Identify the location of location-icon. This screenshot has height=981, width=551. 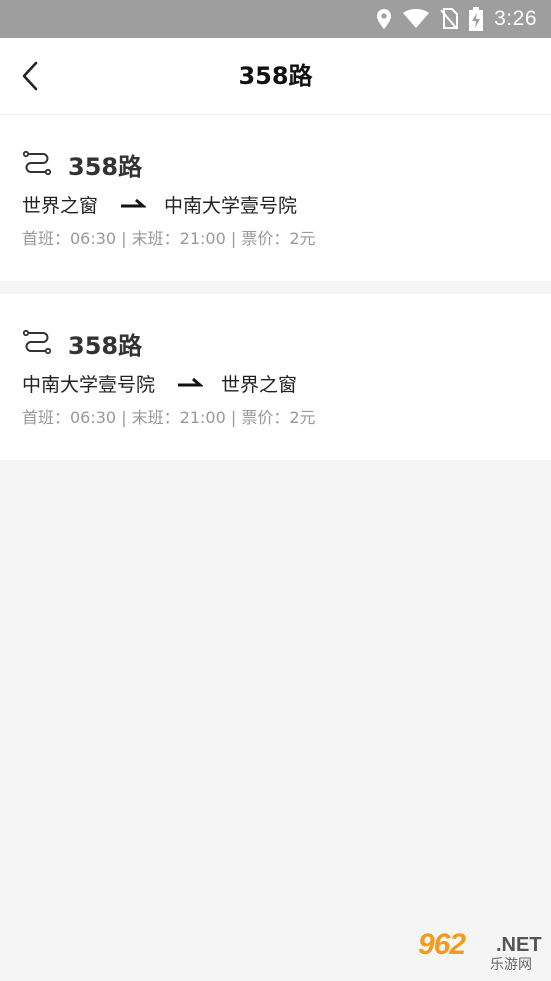
(384, 19).